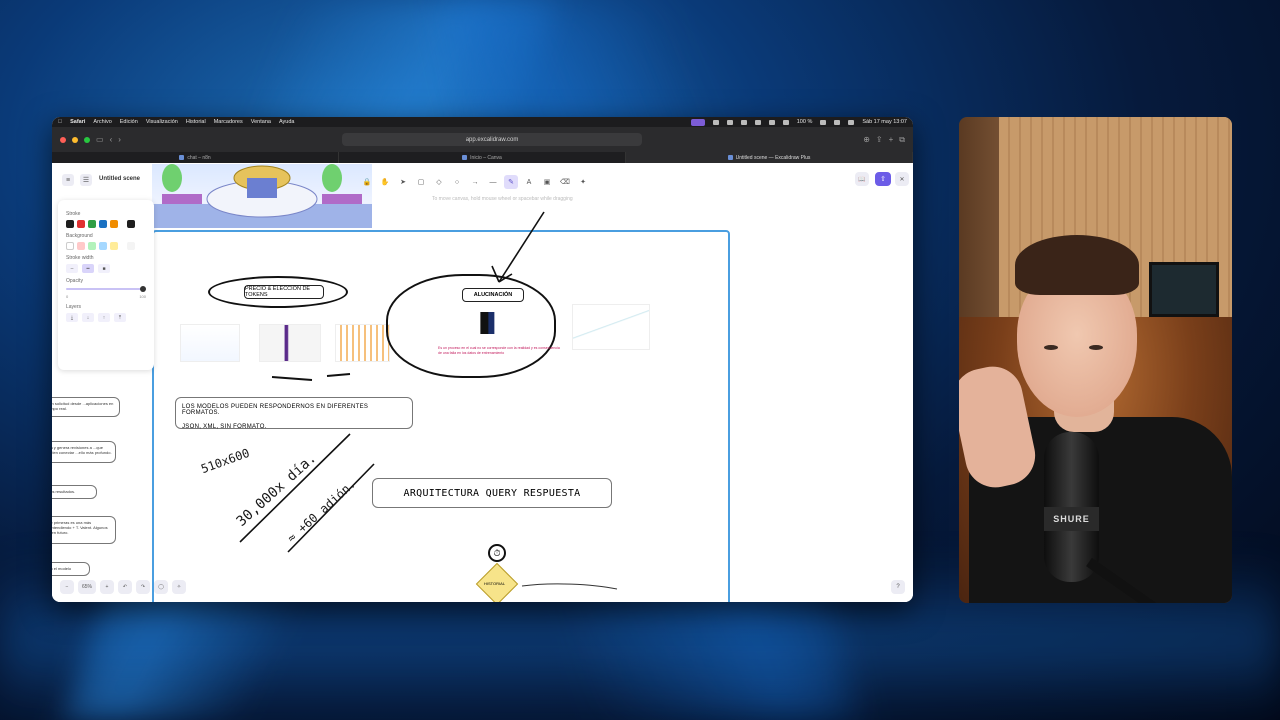  What do you see at coordinates (63, 139) in the screenshot?
I see `close-window-button` at bounding box center [63, 139].